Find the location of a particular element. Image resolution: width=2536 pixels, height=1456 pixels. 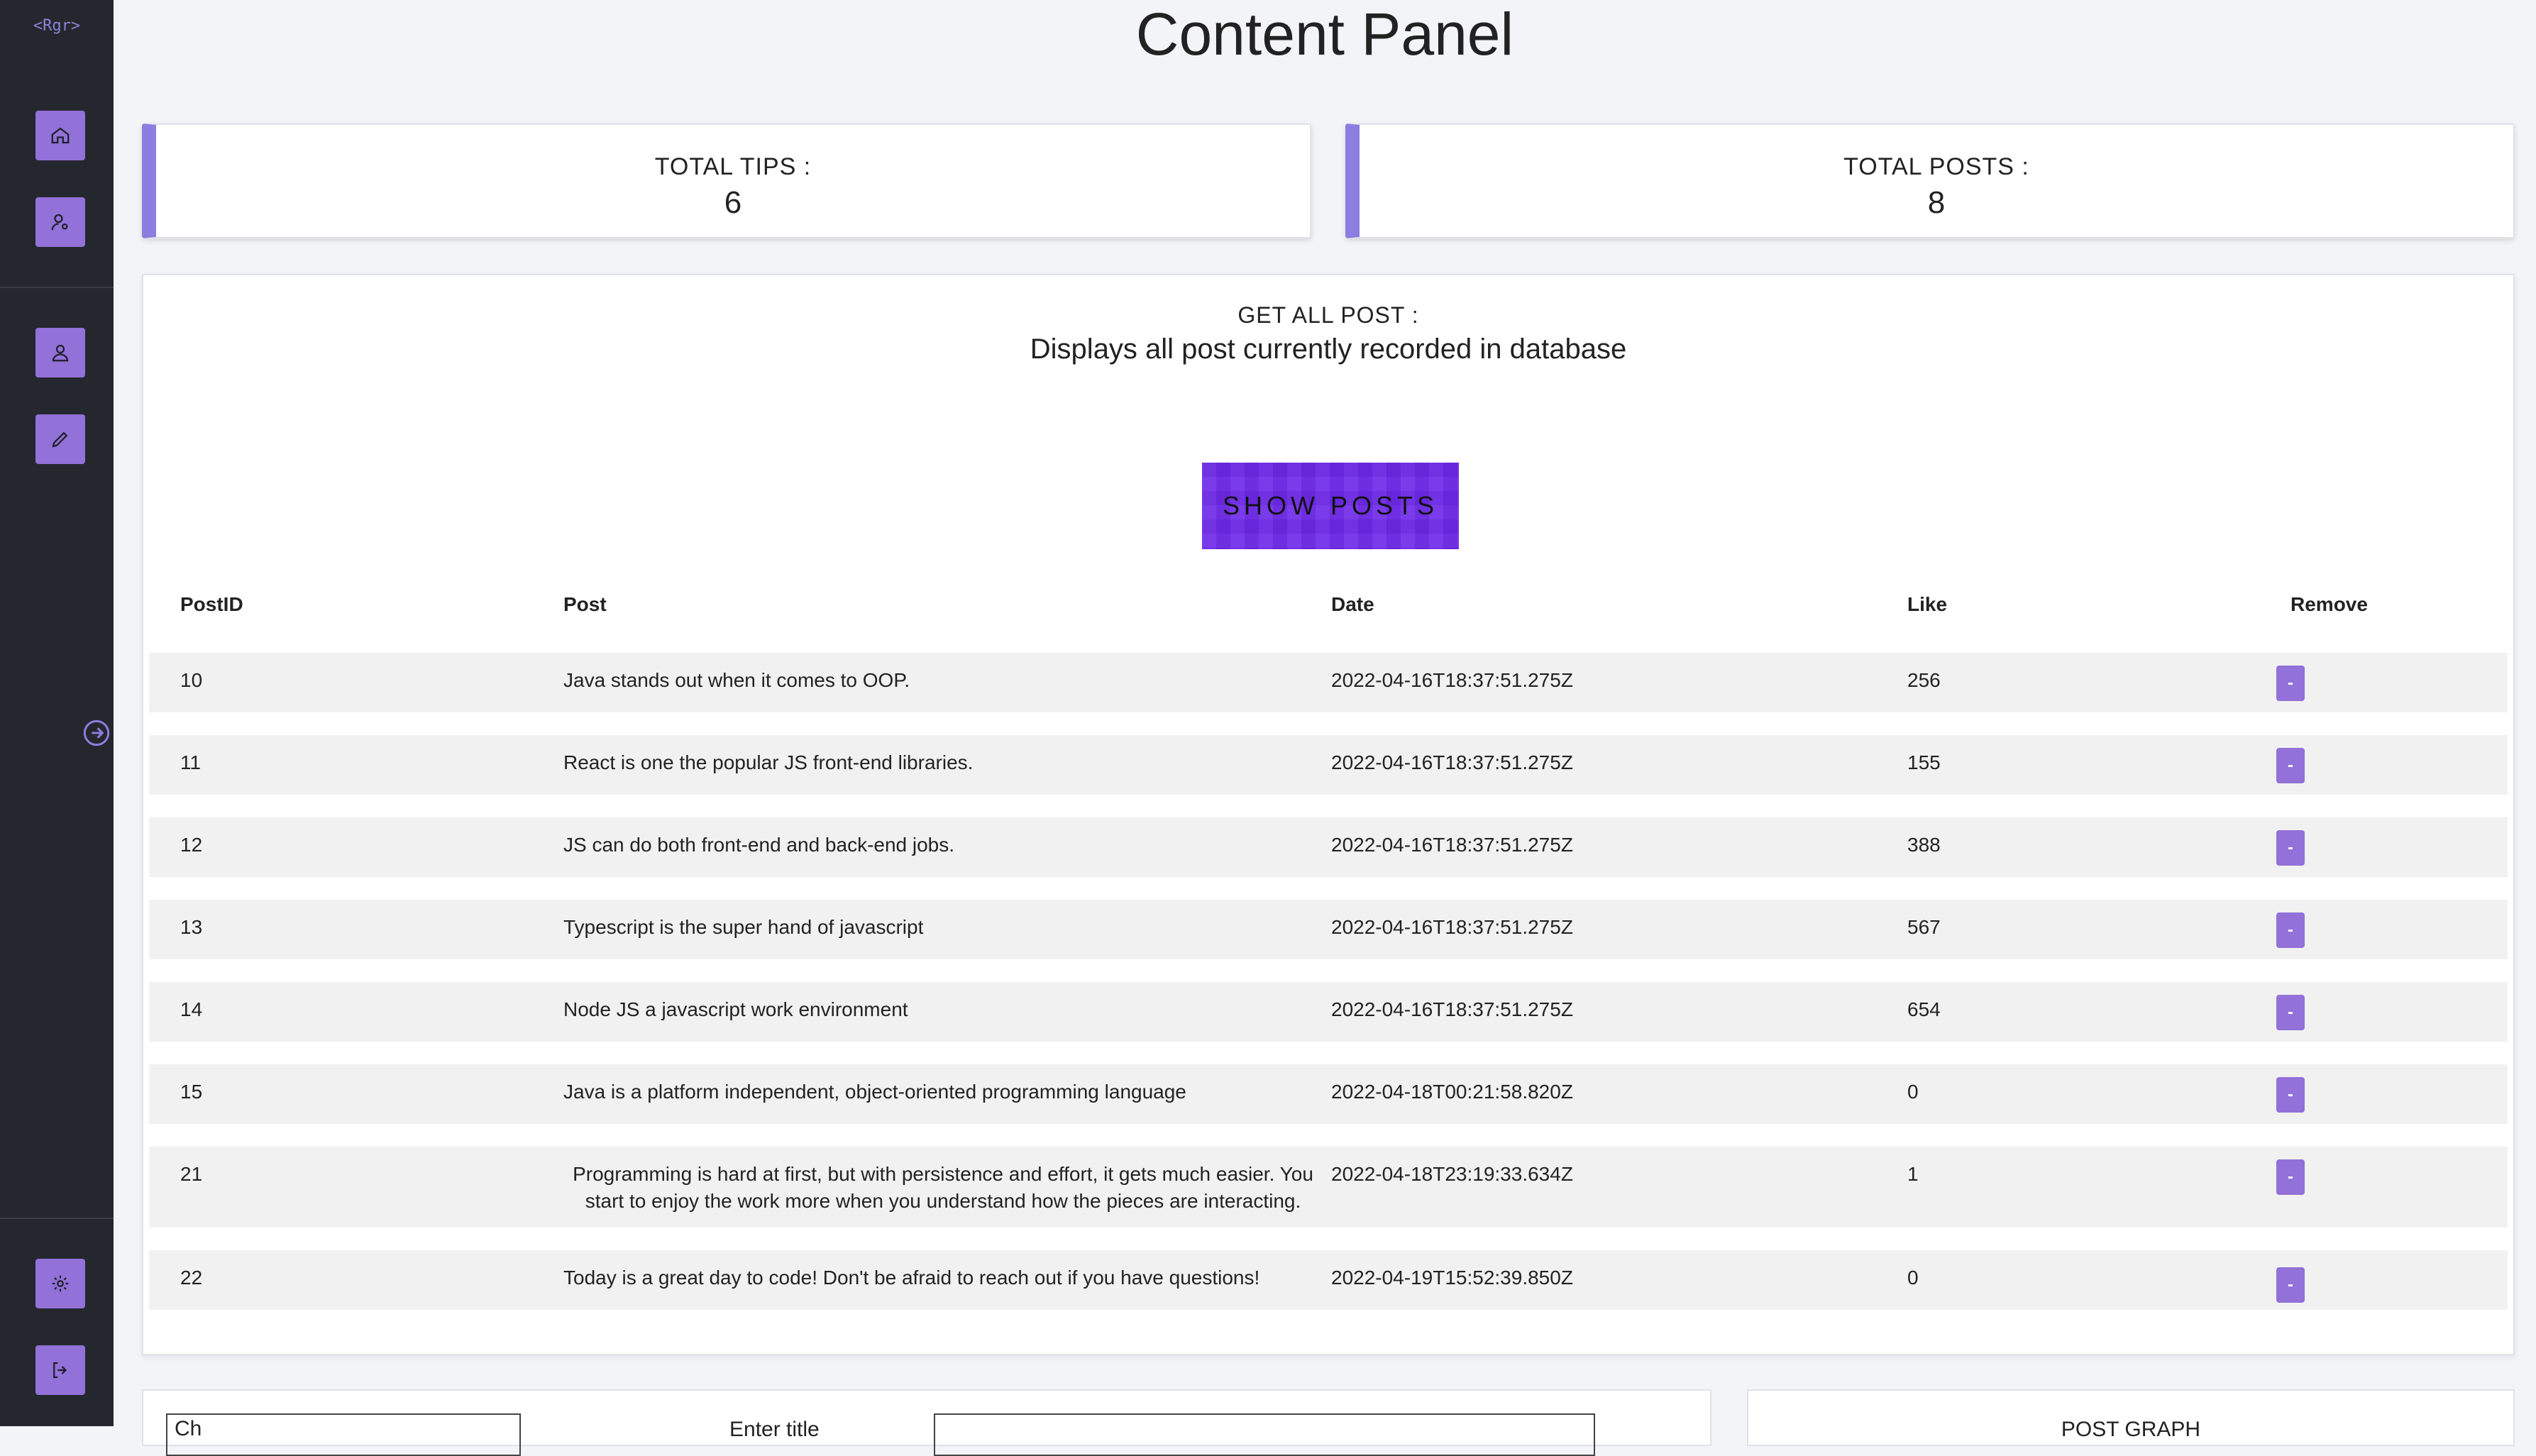

pencil-icon is located at coordinates (60, 439).